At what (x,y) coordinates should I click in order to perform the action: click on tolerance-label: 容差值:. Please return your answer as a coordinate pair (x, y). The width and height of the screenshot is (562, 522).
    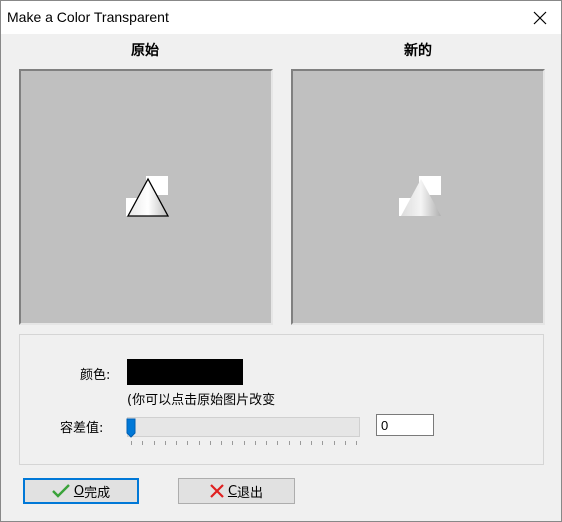
    Looking at the image, I should click on (82, 428).